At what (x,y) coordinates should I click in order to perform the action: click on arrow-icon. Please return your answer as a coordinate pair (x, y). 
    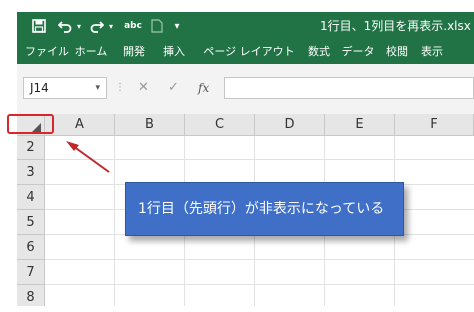
    Looking at the image, I should click on (88, 157).